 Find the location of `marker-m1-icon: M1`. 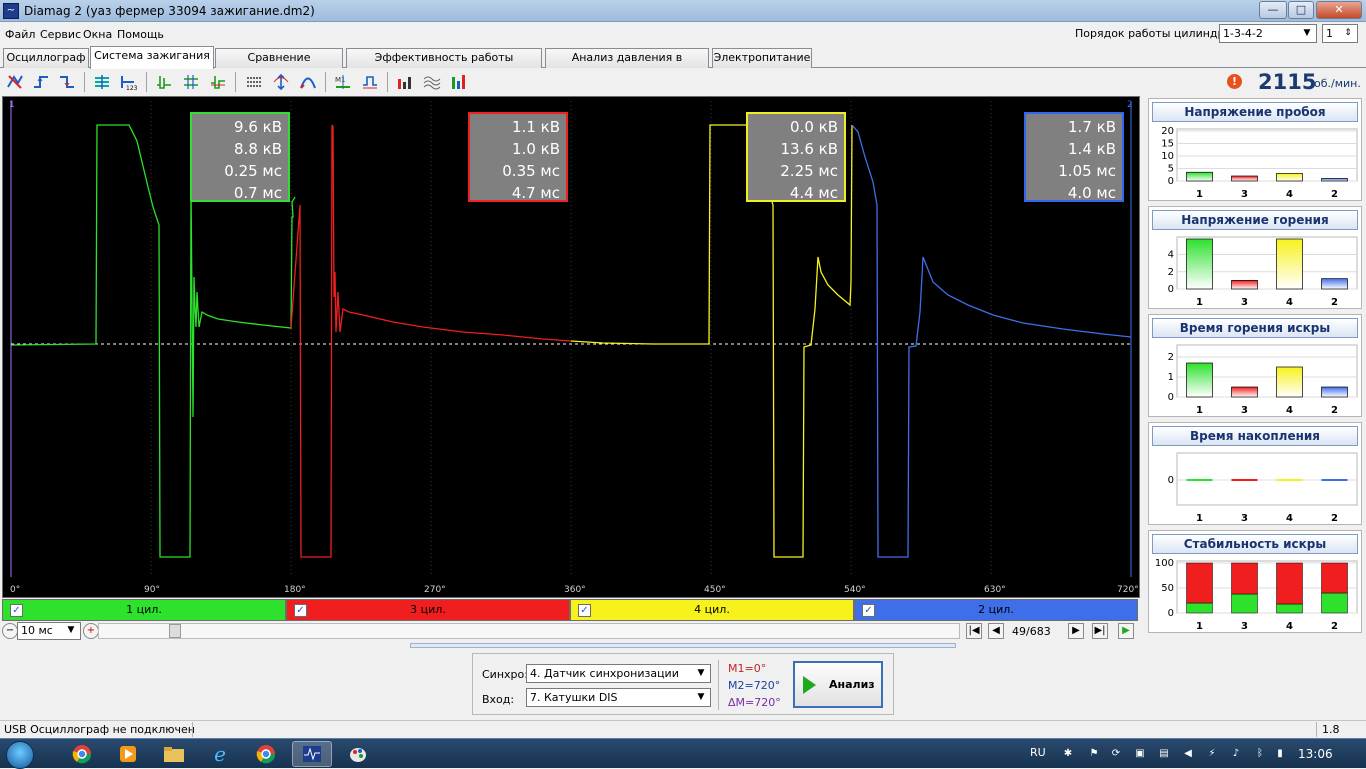

marker-m1-icon: M1 is located at coordinates (343, 82).